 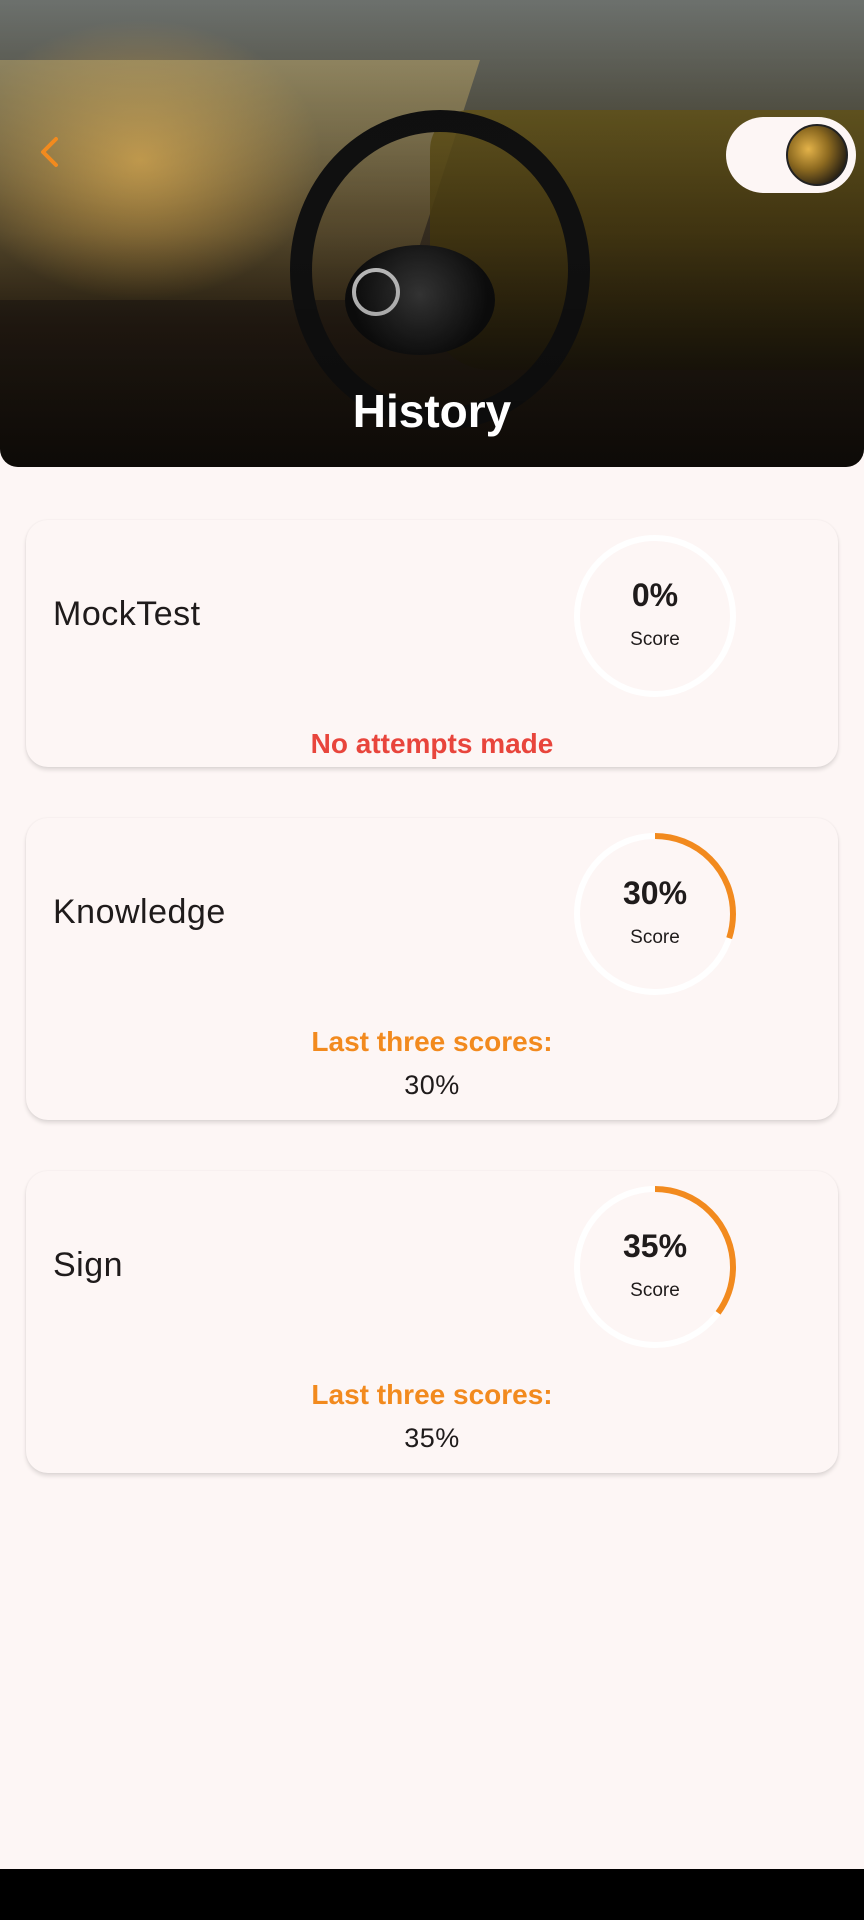 I want to click on card-title: MockTest, so click(x=127, y=614).